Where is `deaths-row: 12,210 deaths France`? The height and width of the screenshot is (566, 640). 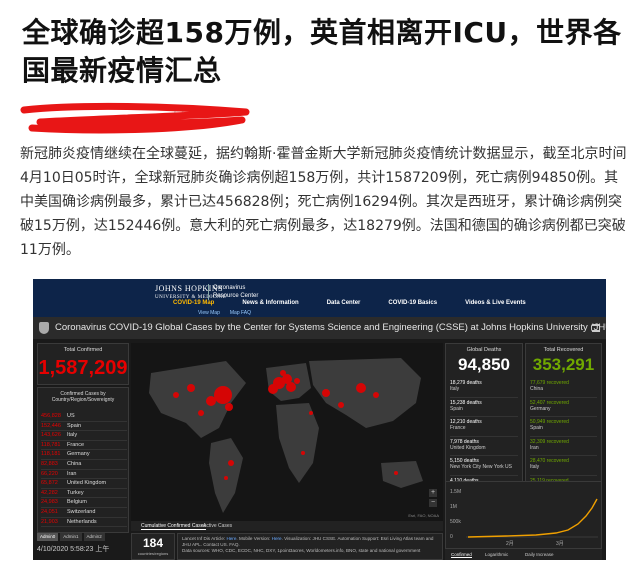
deaths-row: 12,210 deaths France is located at coordinates (484, 427).